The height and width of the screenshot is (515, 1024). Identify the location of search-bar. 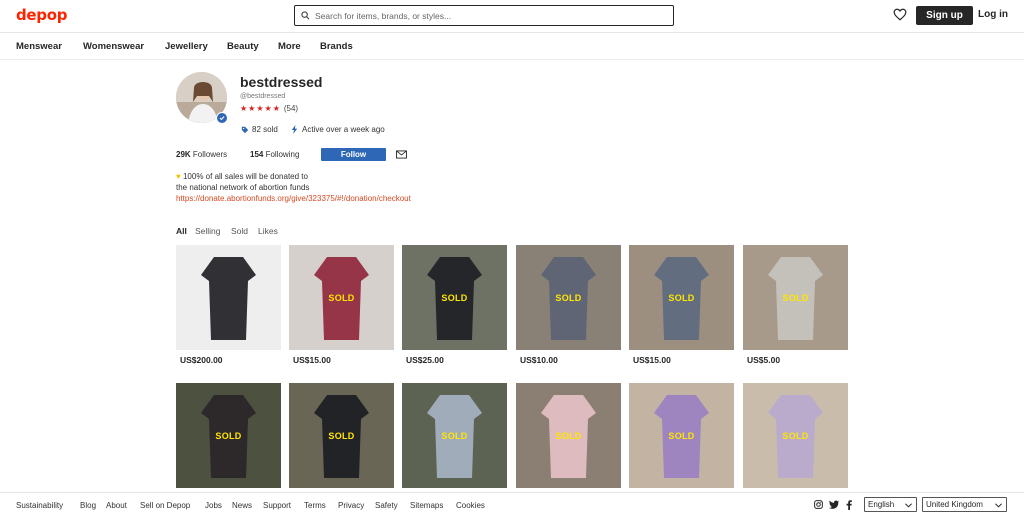
(484, 15).